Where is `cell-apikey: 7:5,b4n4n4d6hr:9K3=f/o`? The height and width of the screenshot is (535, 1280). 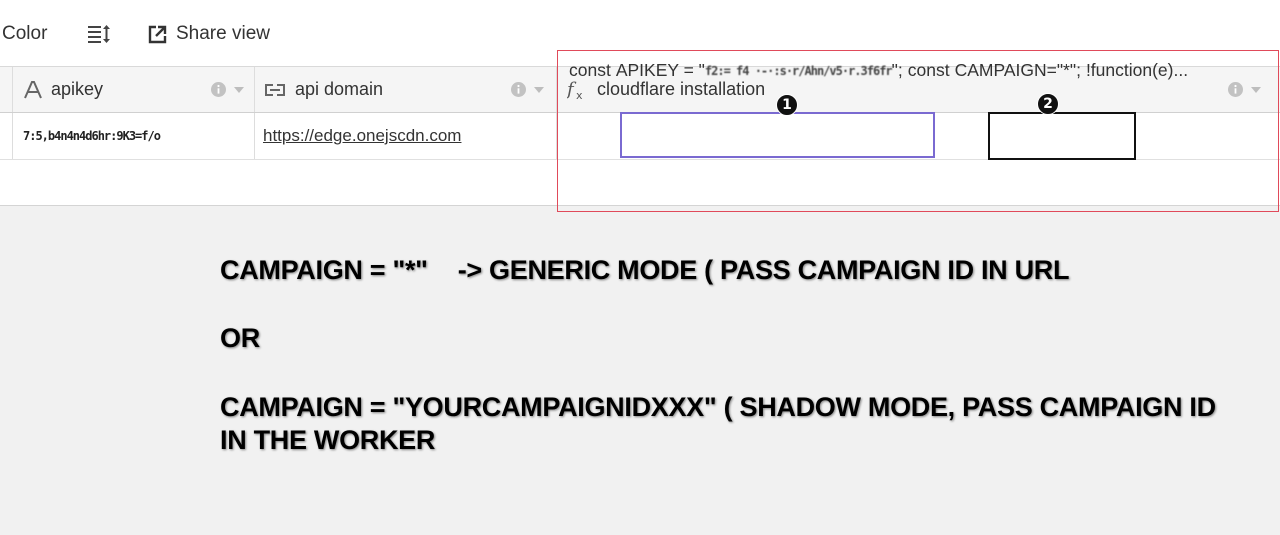
cell-apikey: 7:5,b4n4n4d6hr:9K3=f/o is located at coordinates (133, 136).